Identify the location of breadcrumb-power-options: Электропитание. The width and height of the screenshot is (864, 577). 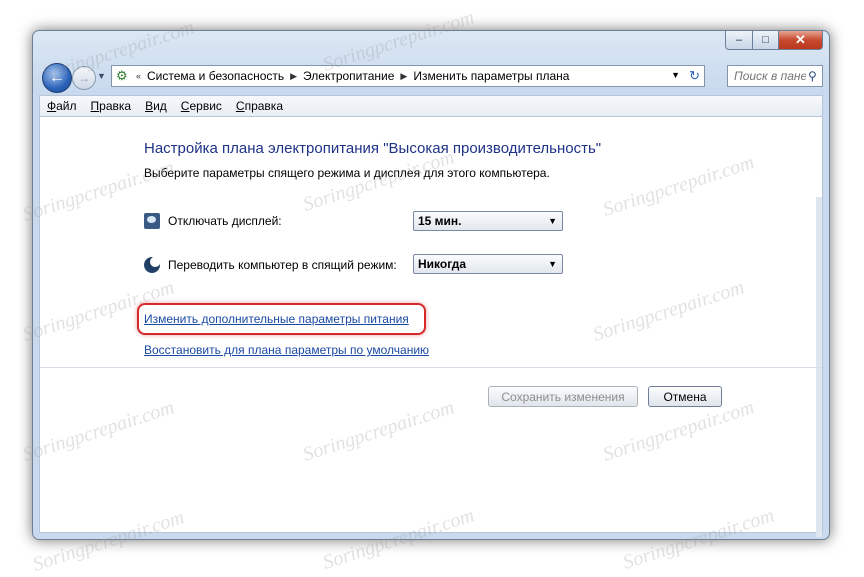
(348, 76).